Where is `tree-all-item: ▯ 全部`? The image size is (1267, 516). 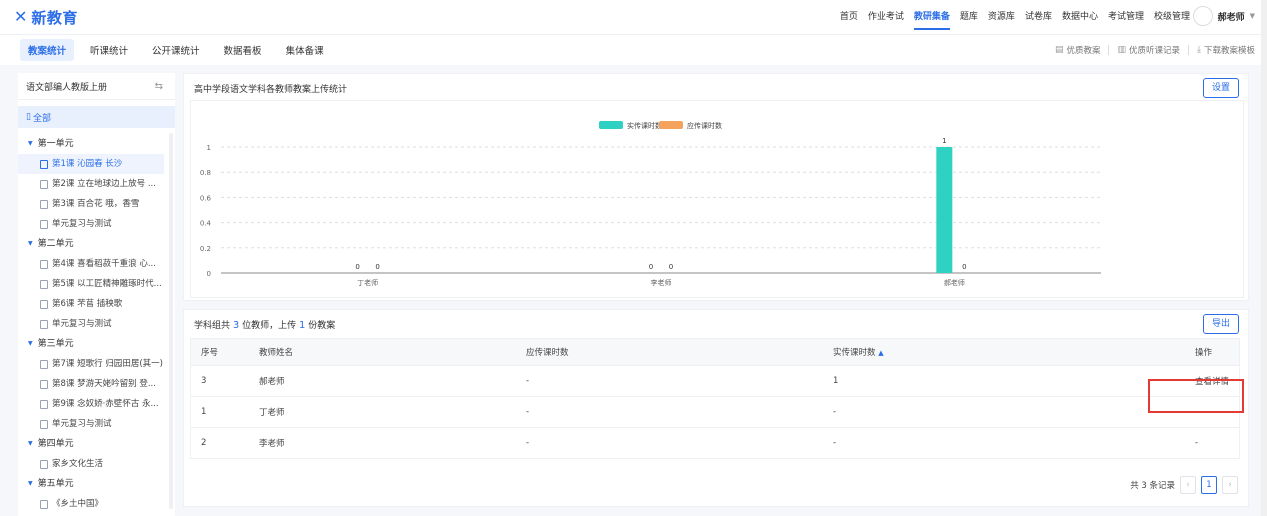
tree-all-item: ▯ 全部 is located at coordinates (96, 117).